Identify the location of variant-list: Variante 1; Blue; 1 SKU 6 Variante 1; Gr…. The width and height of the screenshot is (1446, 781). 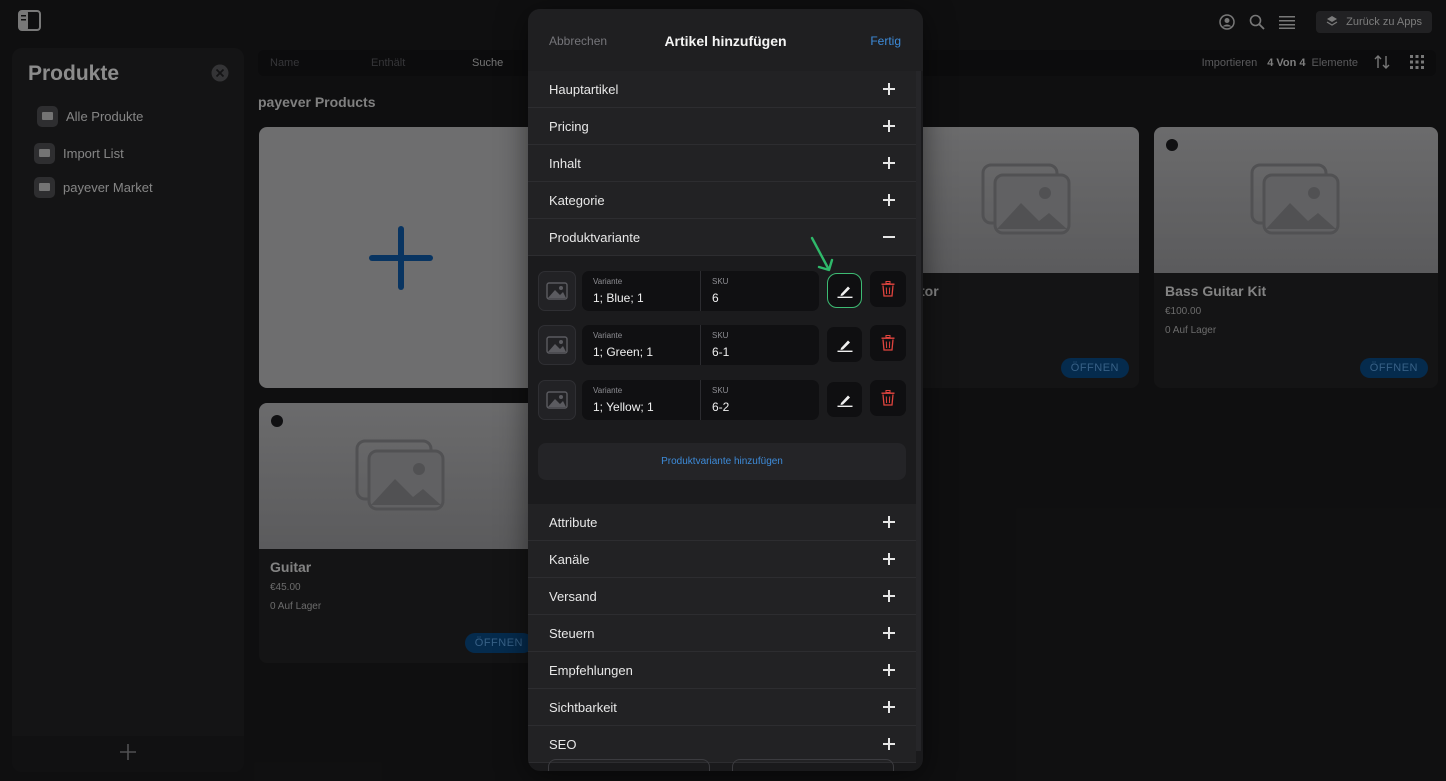
(722, 380).